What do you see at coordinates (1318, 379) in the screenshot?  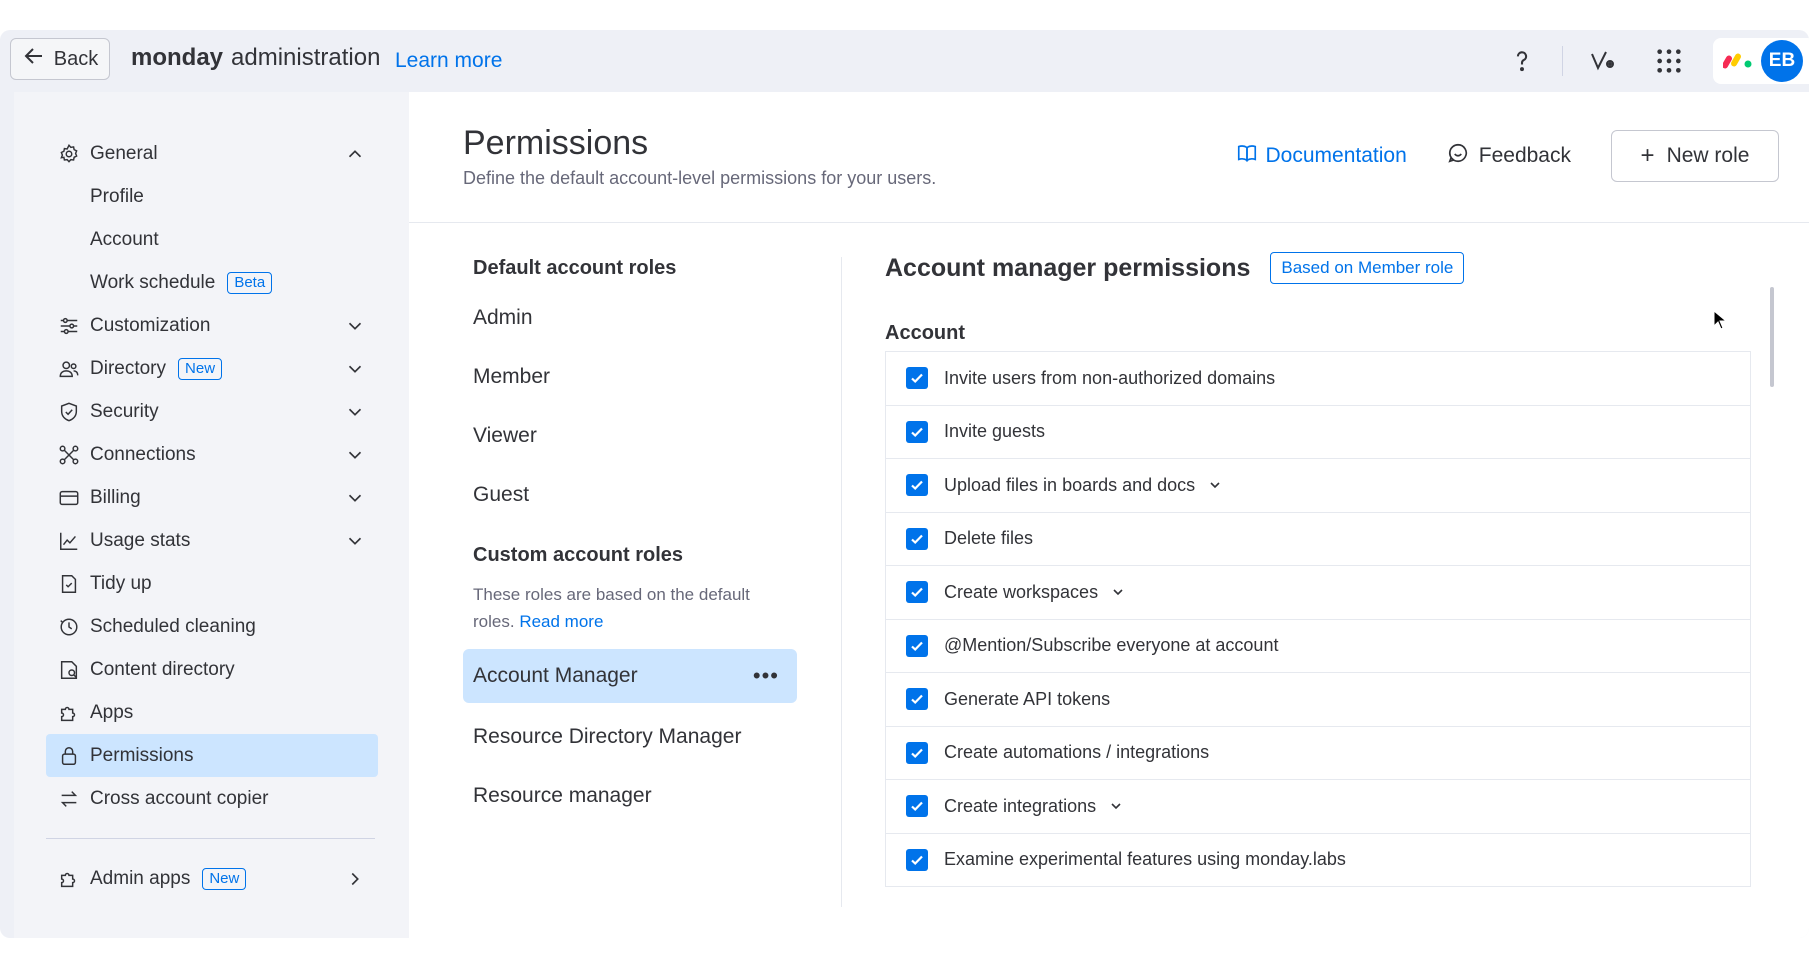 I see `permission-row: Invite users from non-authorized domains` at bounding box center [1318, 379].